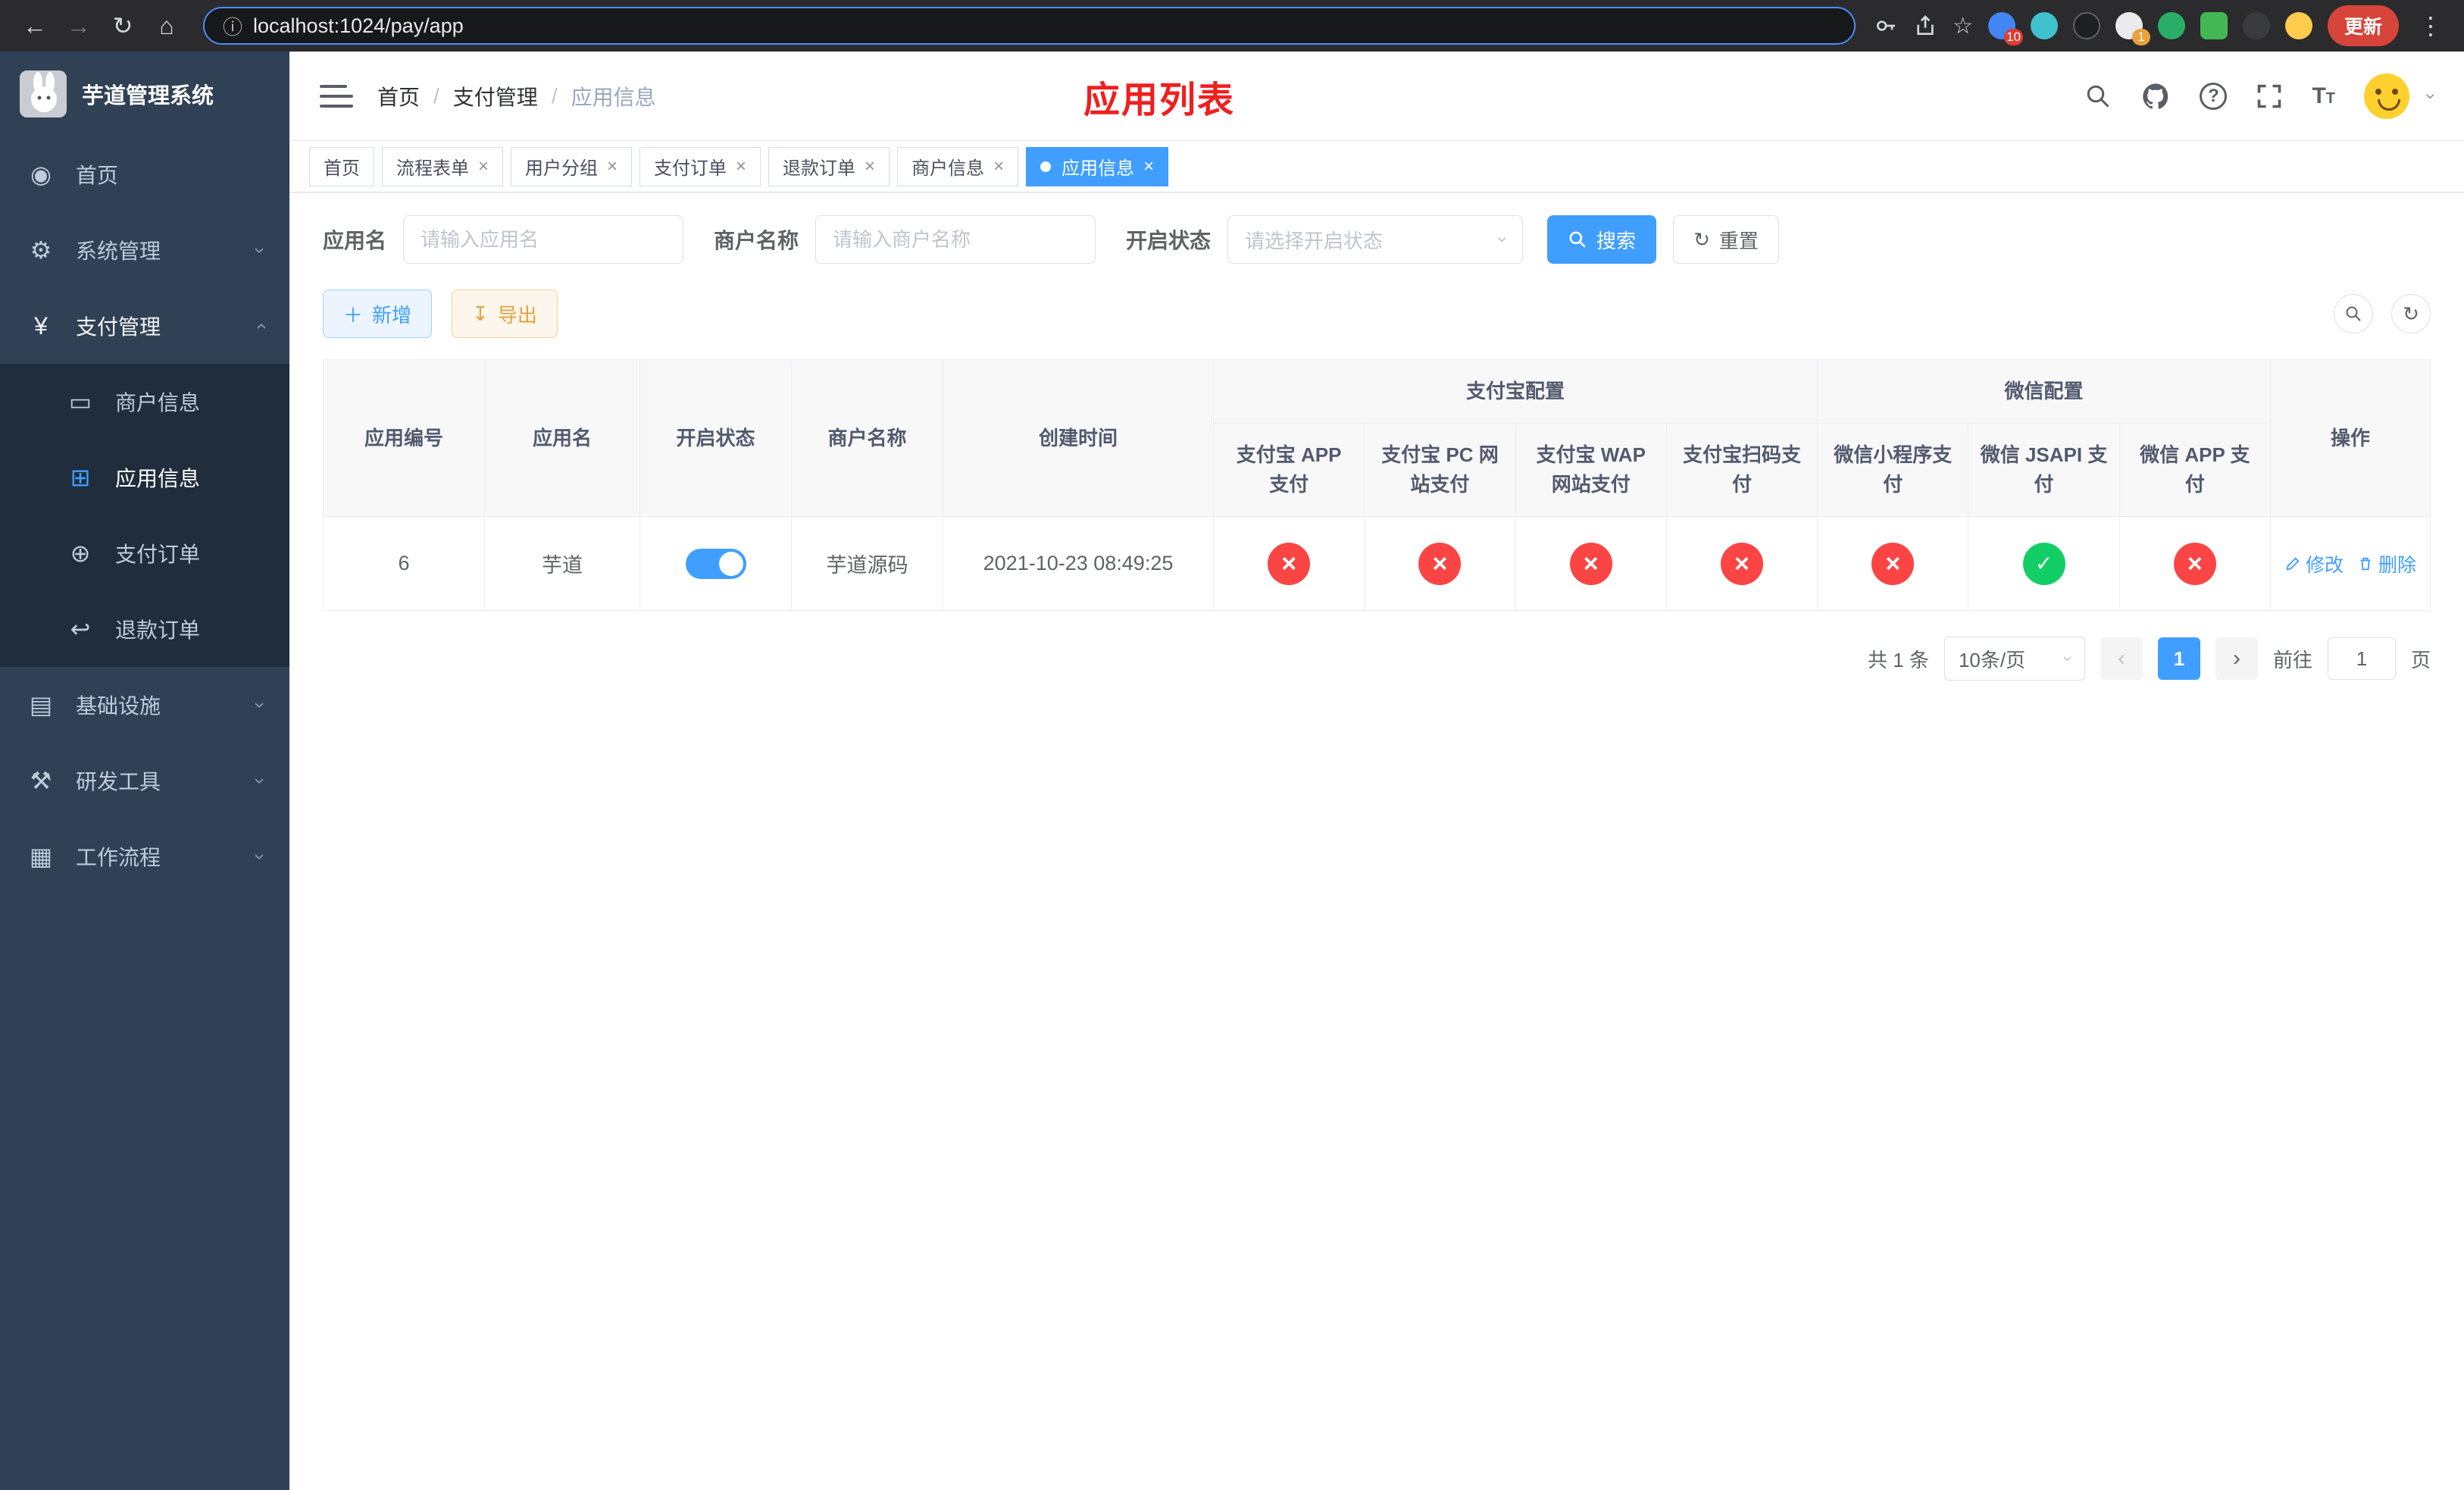 This screenshot has width=2464, height=1490. What do you see at coordinates (392, 315) in the screenshot?
I see `add-button-label: 新增` at bounding box center [392, 315].